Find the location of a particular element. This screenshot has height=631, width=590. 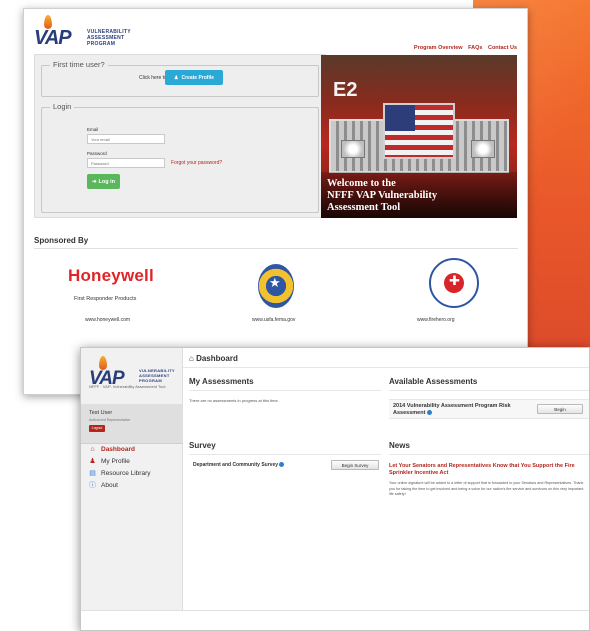

survey-heading: Survey is located at coordinates (202, 445).